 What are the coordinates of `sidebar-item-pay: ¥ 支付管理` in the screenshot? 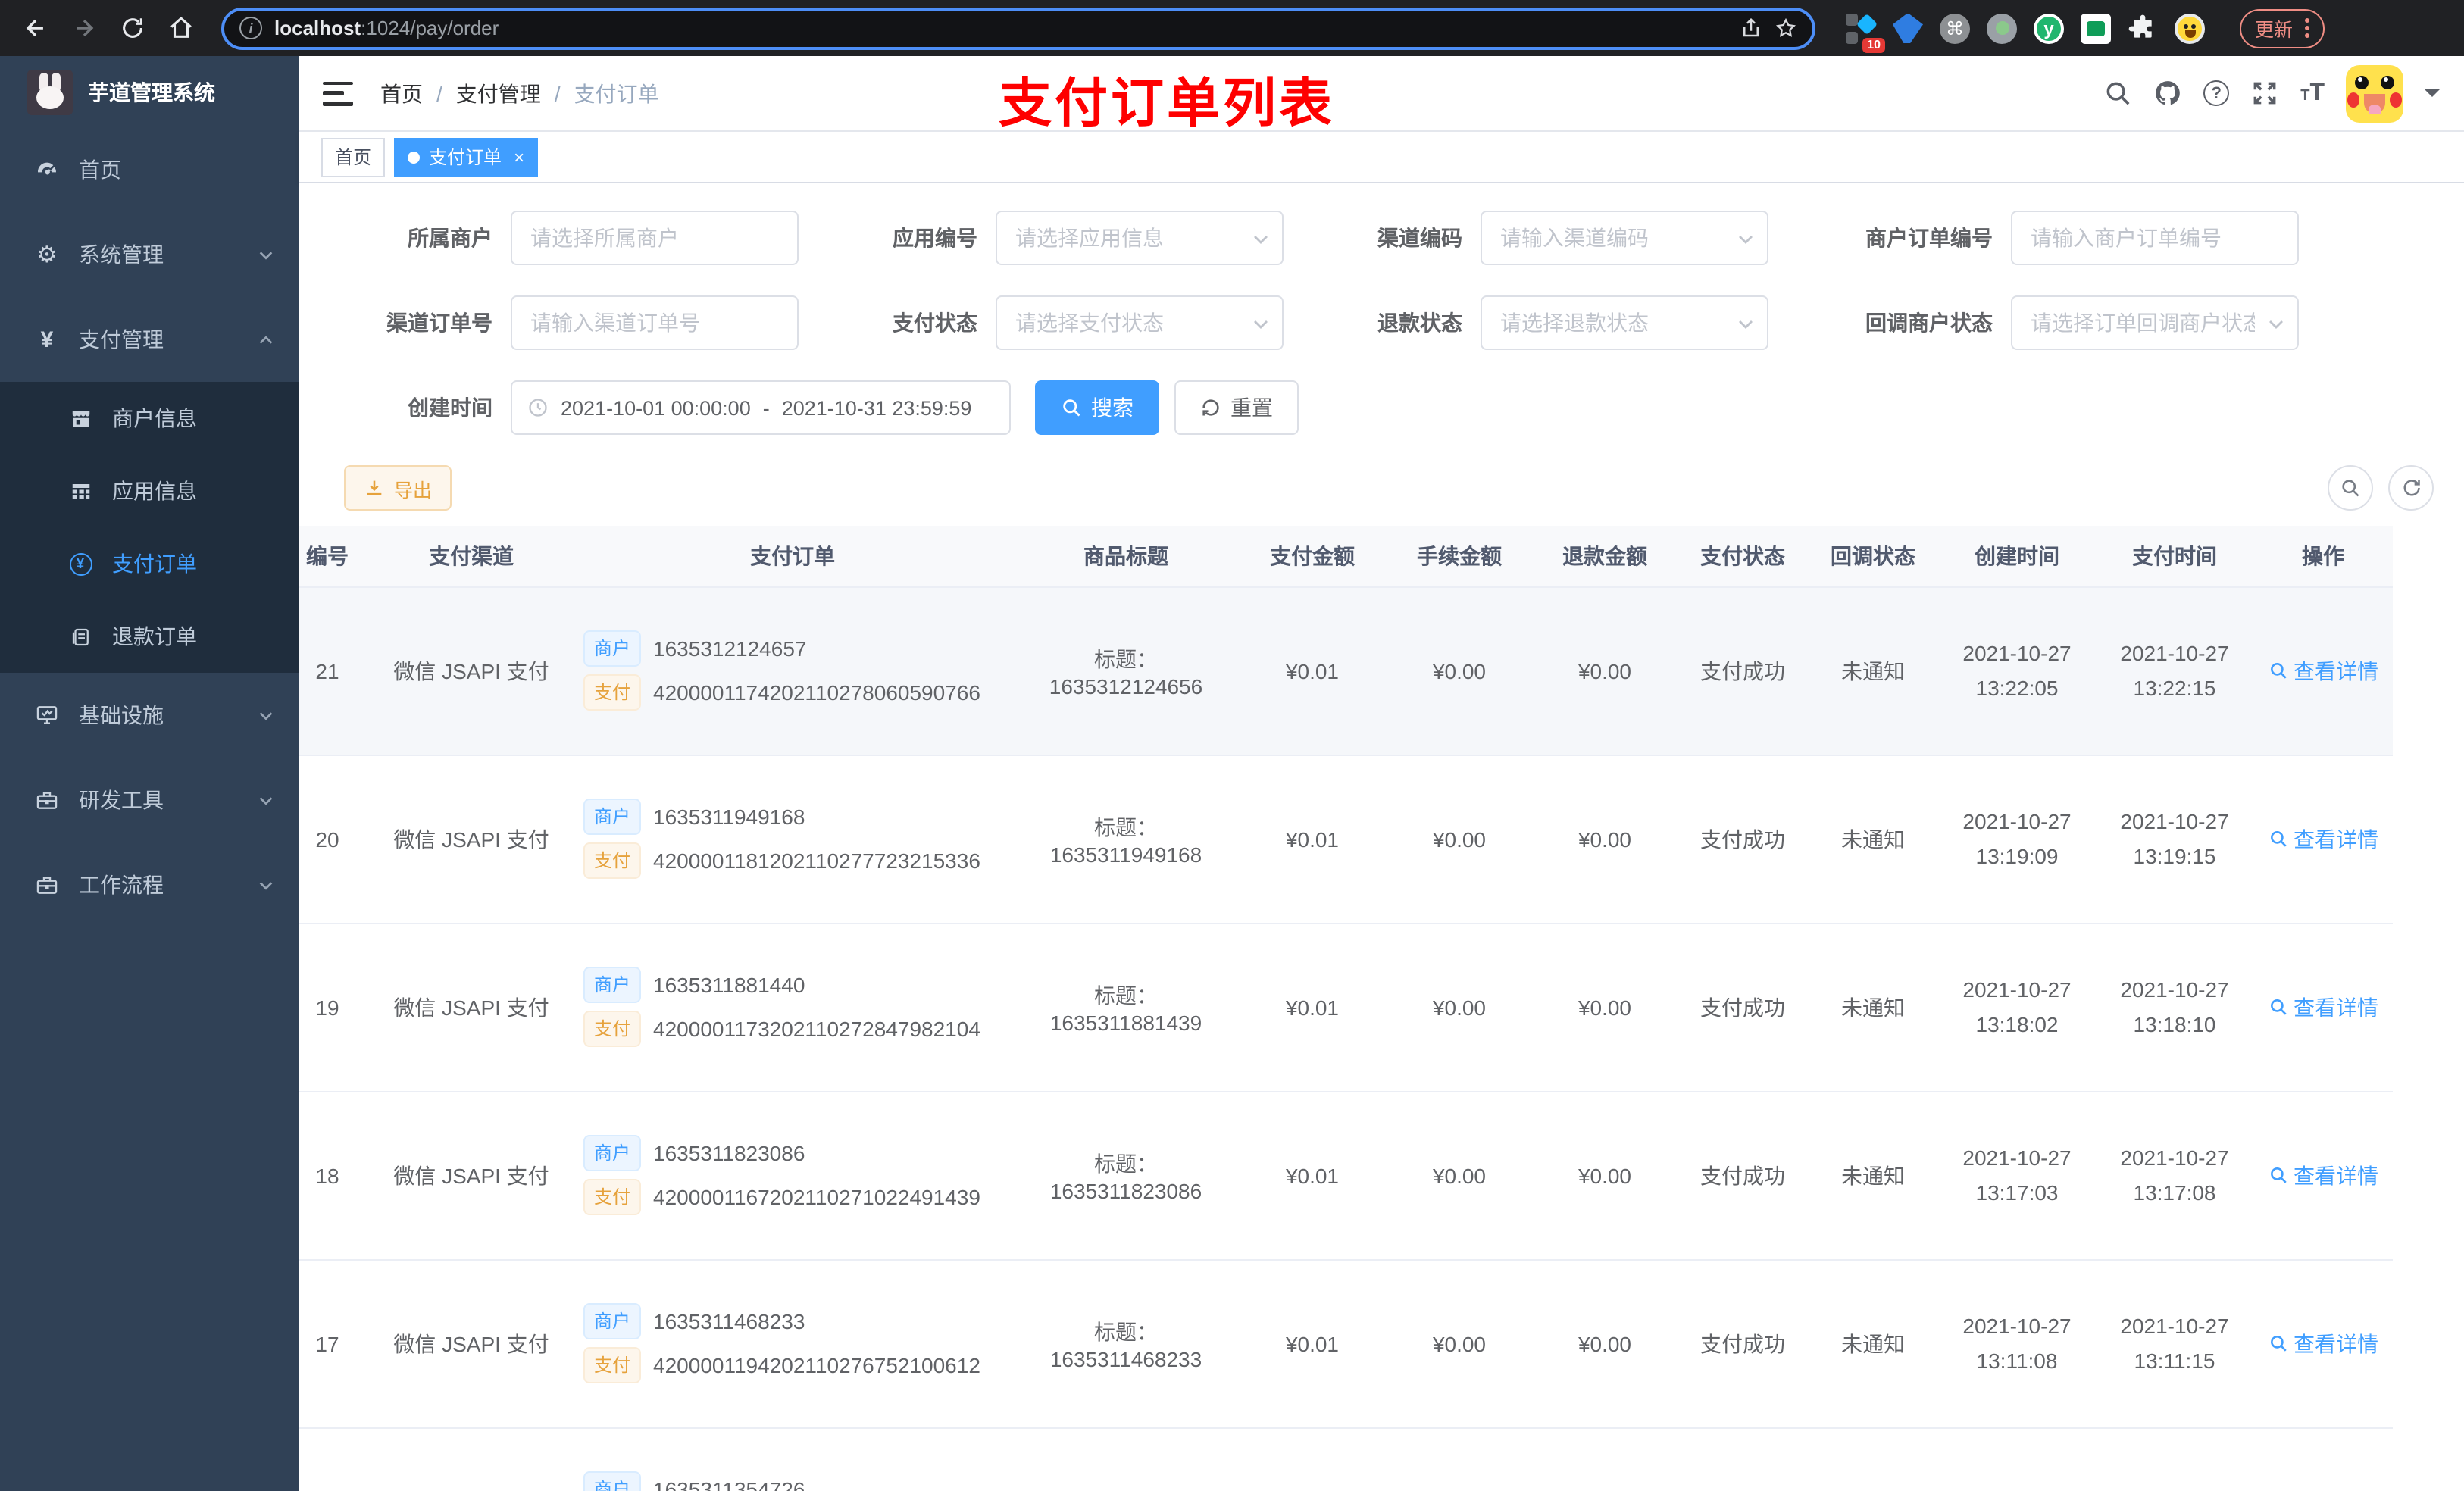 It's located at (149, 339).